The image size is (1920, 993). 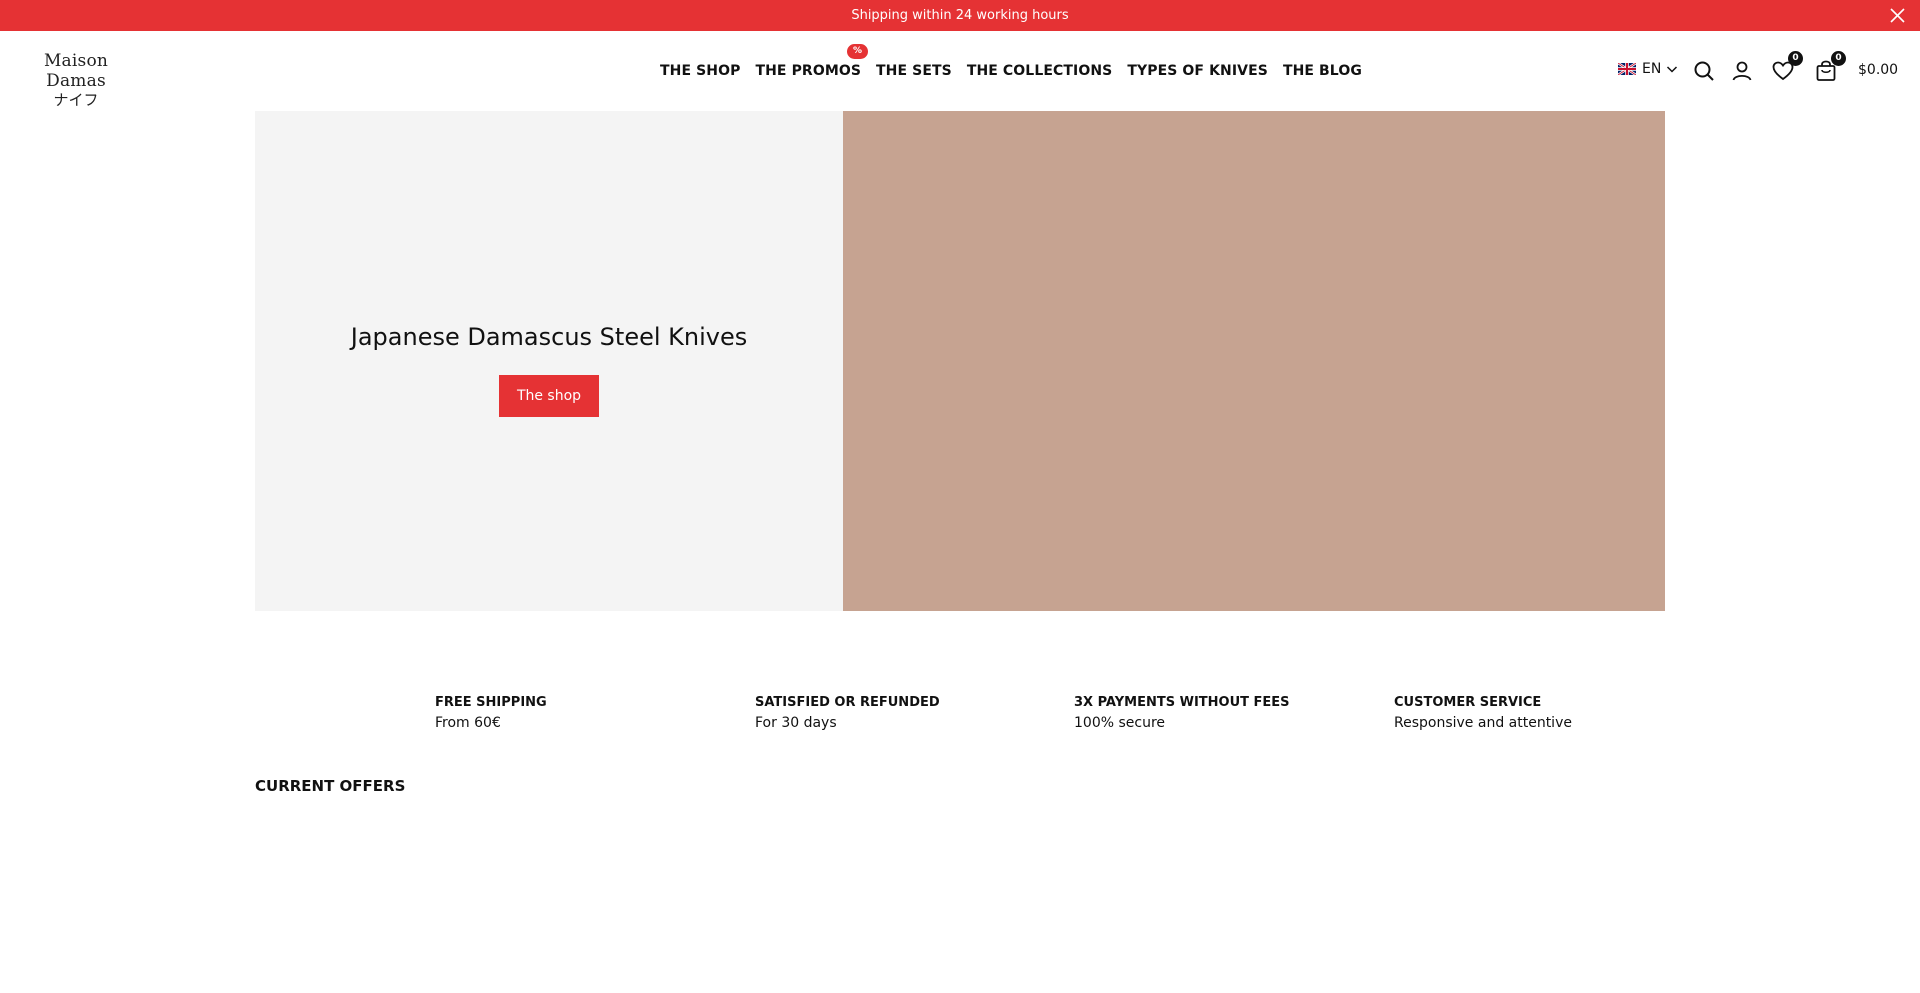 What do you see at coordinates (1897, 15) in the screenshot?
I see `close-icon` at bounding box center [1897, 15].